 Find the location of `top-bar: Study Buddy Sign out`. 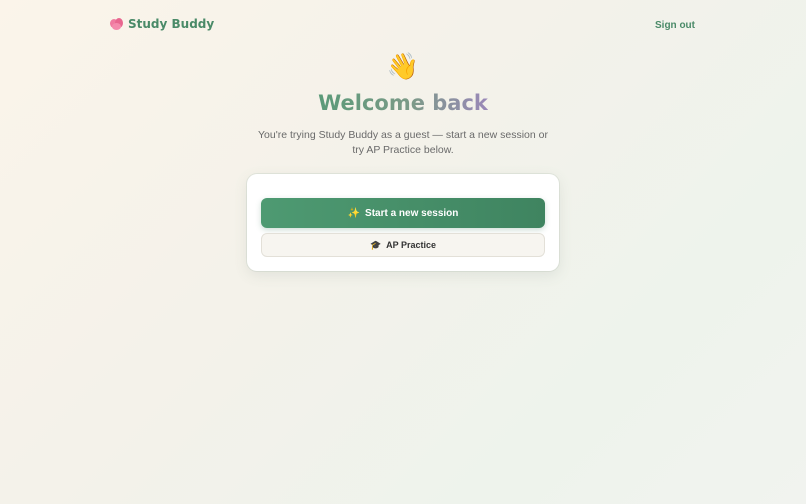

top-bar: Study Buddy Sign out is located at coordinates (403, 26).